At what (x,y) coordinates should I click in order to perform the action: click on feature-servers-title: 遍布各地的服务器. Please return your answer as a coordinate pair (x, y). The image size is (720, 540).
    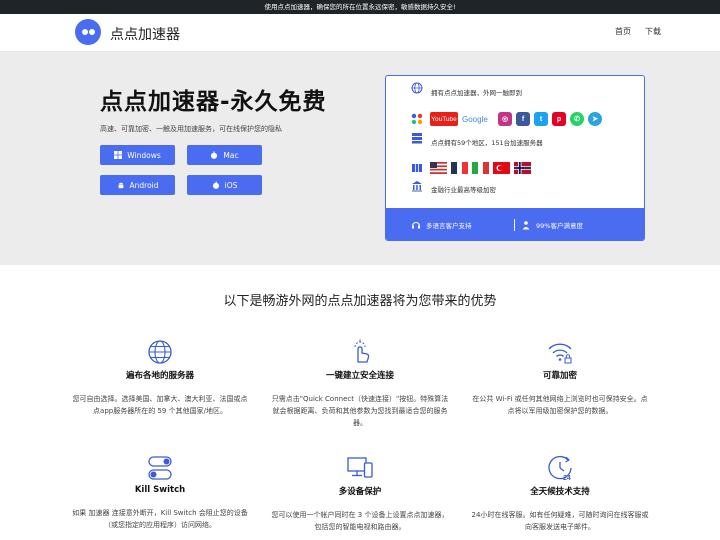
    Looking at the image, I should click on (159, 376).